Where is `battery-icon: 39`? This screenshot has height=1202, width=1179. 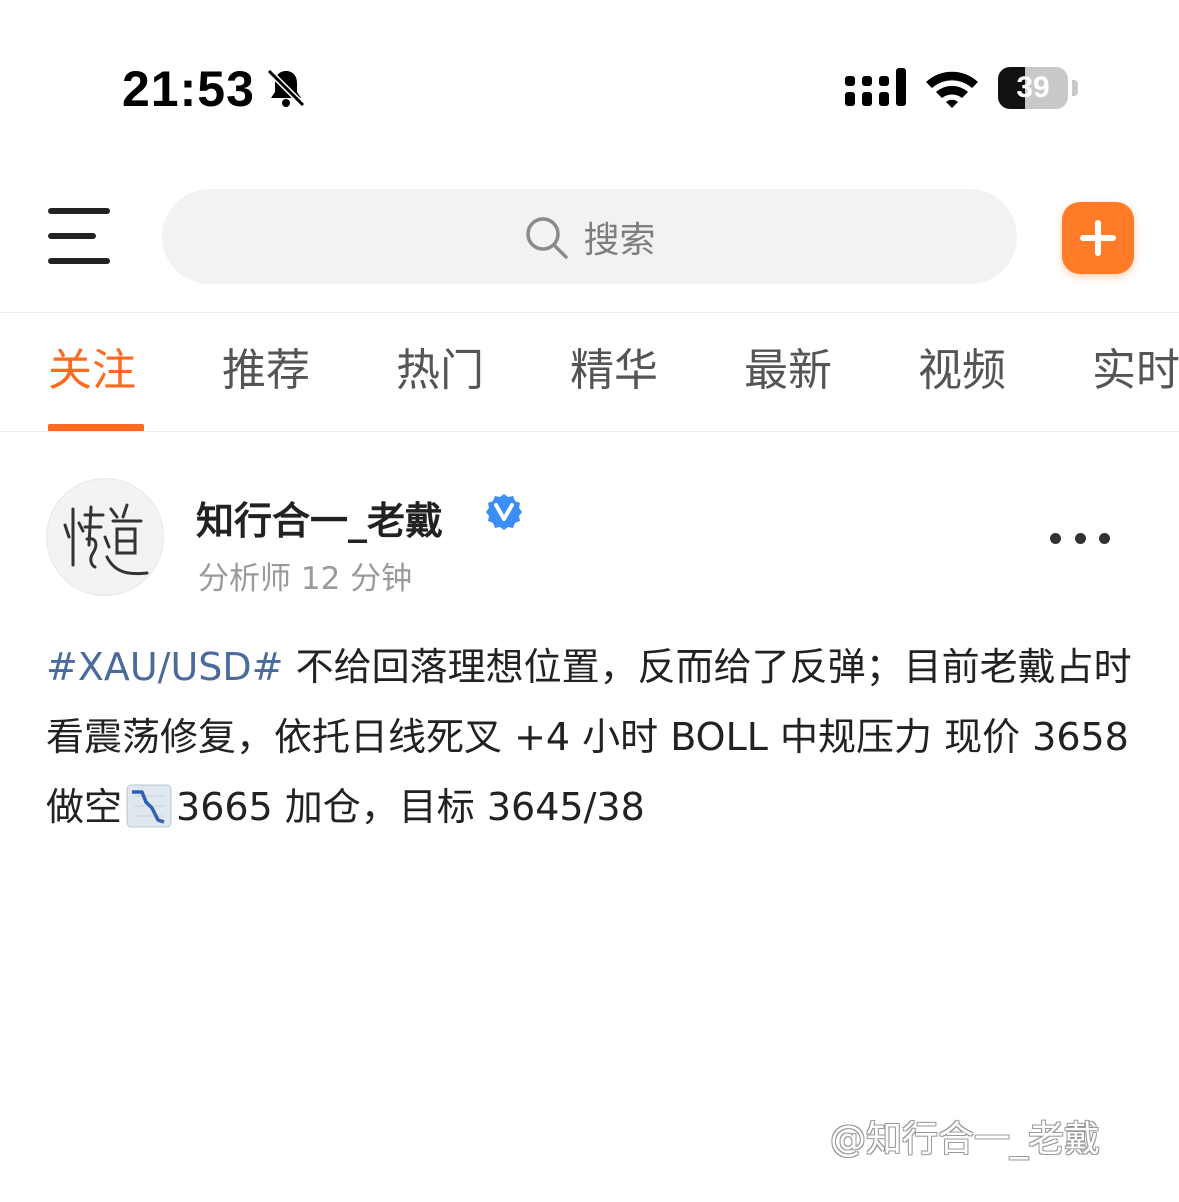 battery-icon: 39 is located at coordinates (1033, 88).